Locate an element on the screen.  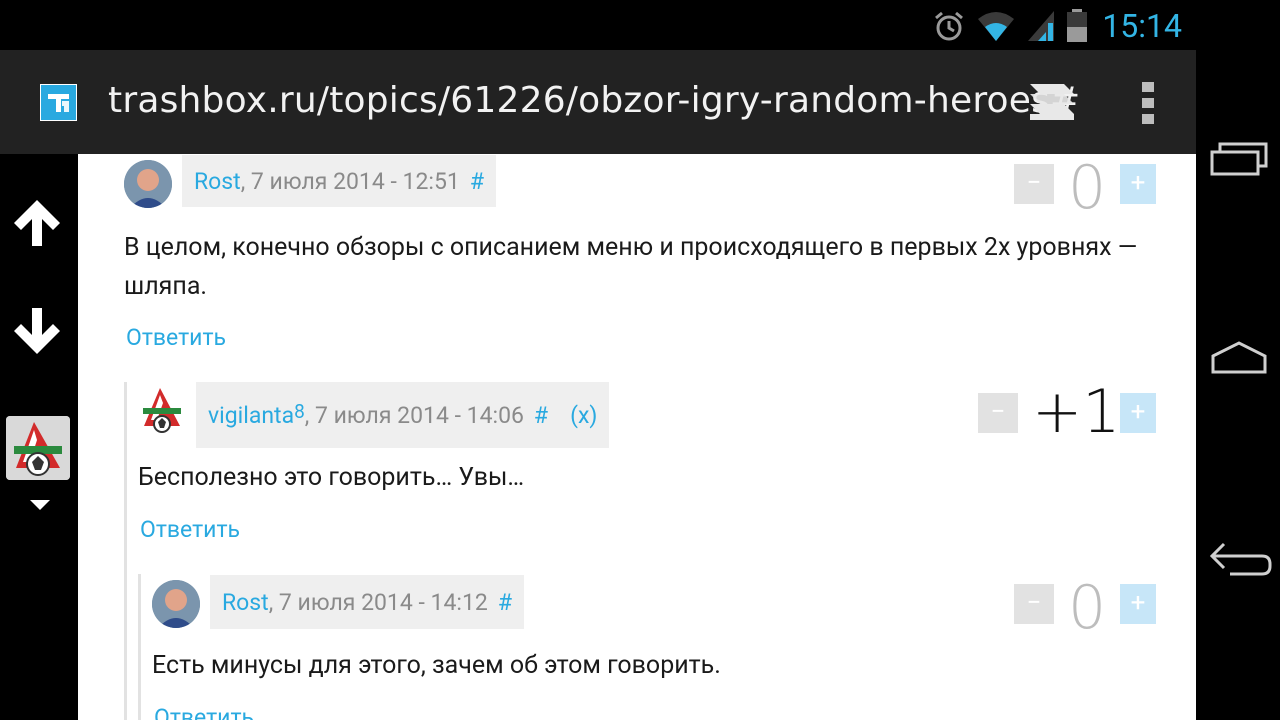
status-clock: 15:14 is located at coordinates (1142, 26).